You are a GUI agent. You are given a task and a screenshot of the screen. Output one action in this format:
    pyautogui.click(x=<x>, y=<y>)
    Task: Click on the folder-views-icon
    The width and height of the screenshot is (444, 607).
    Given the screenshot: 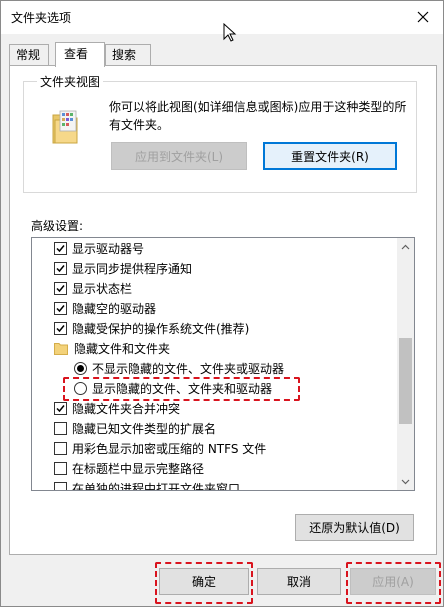 What is the action you would take?
    pyautogui.click(x=65, y=127)
    